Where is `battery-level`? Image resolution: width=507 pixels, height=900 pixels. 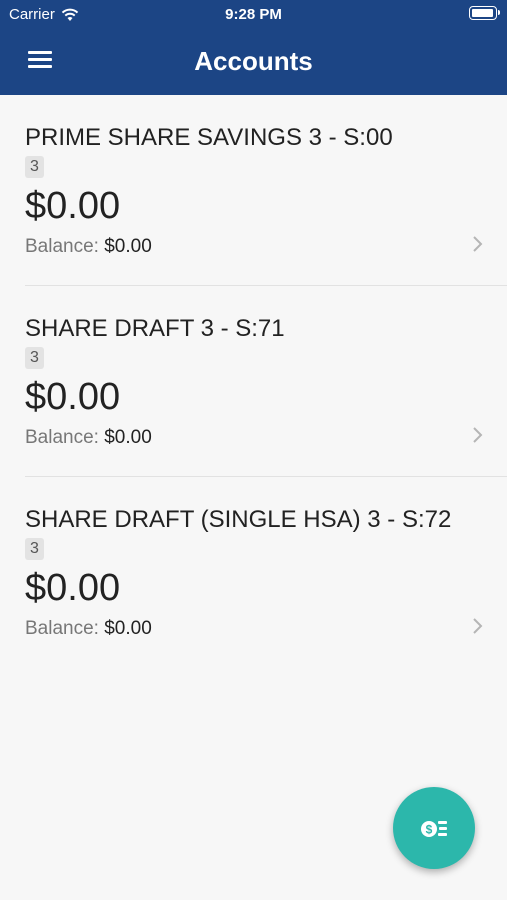
battery-level is located at coordinates (482, 13).